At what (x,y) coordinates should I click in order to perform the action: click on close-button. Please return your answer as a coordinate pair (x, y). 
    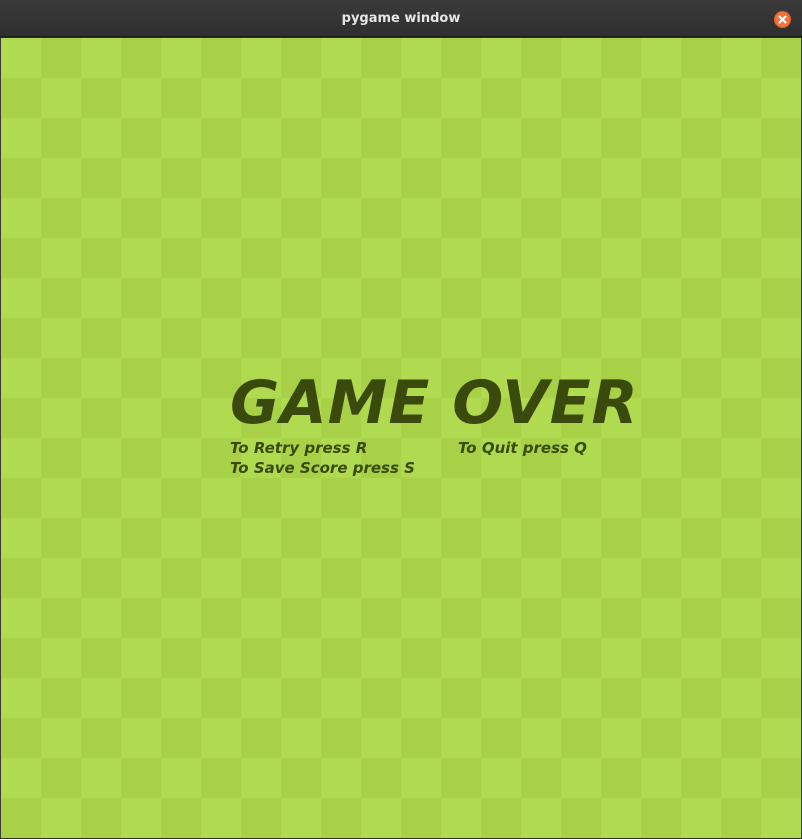
    Looking at the image, I should click on (782, 19).